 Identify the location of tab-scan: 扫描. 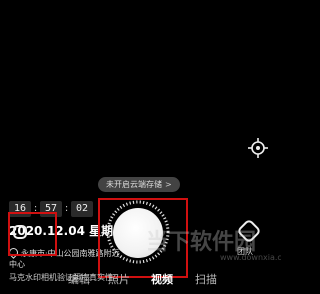
(206, 279).